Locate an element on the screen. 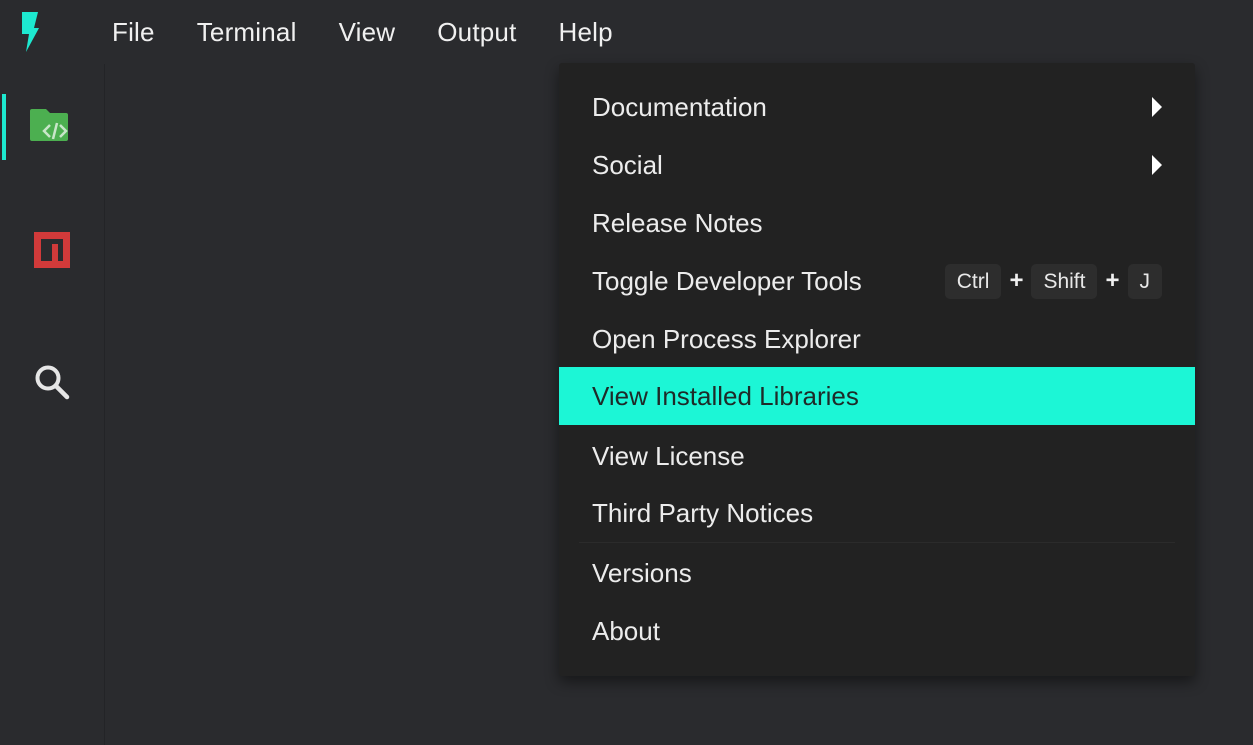 Image resolution: width=1253 pixels, height=745 pixels. menu-file: File is located at coordinates (133, 32).